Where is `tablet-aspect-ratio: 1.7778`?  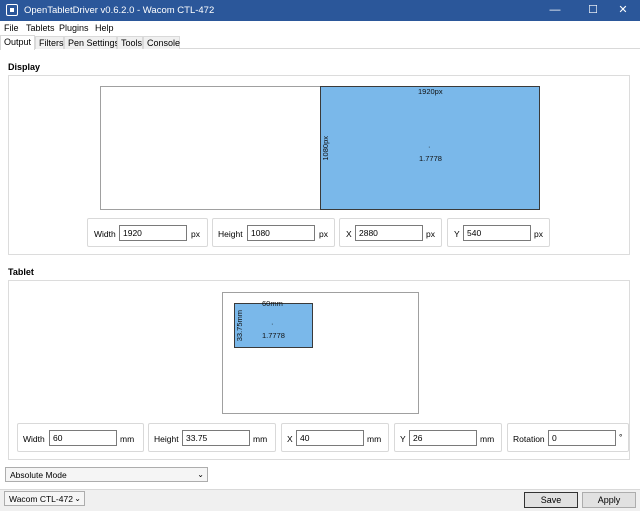 tablet-aspect-ratio: 1.7778 is located at coordinates (273, 335).